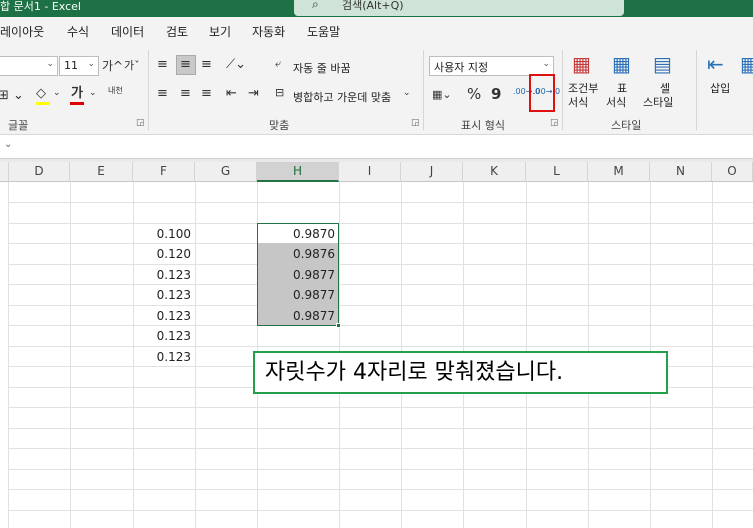 The height and width of the screenshot is (528, 753). Describe the element at coordinates (616, 102) in the screenshot. I see `format-as-table-label-2: 서식` at that location.